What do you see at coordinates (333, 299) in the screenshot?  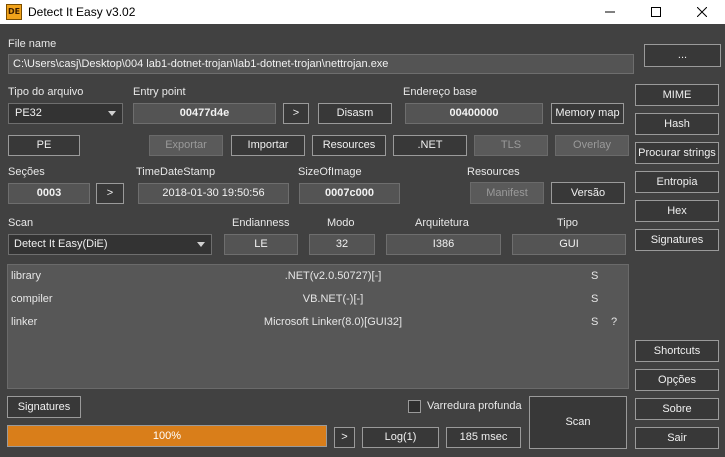 I see `result-name: VB.NET(-)[-]` at bounding box center [333, 299].